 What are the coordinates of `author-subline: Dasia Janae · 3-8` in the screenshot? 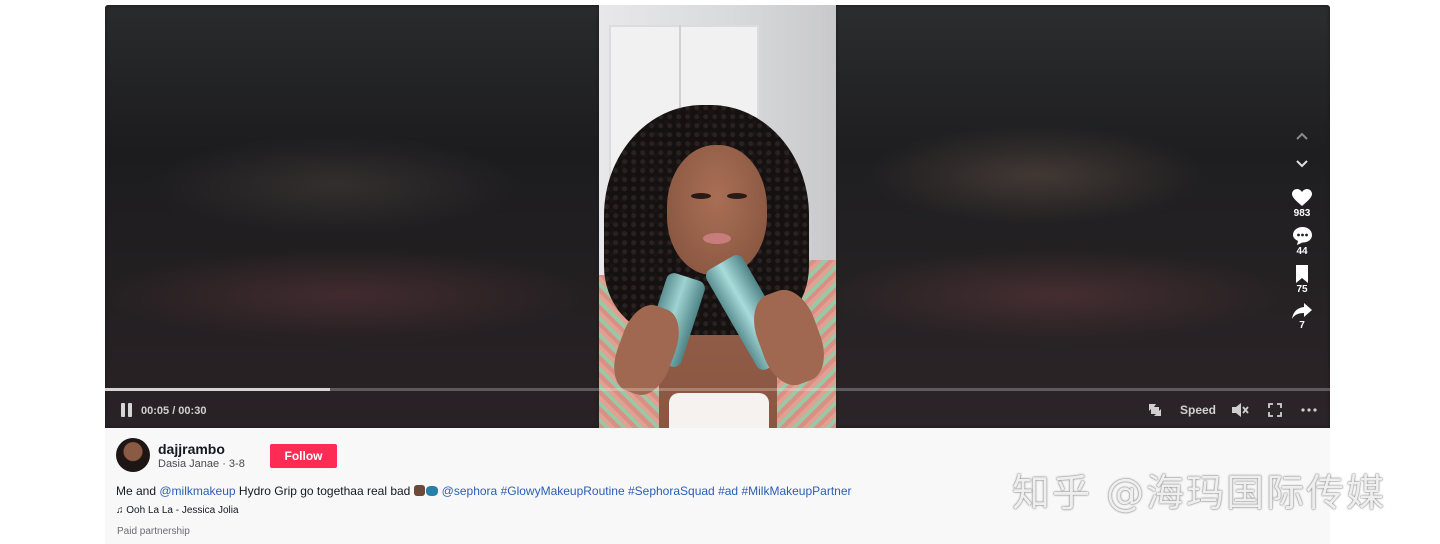 It's located at (201, 464).